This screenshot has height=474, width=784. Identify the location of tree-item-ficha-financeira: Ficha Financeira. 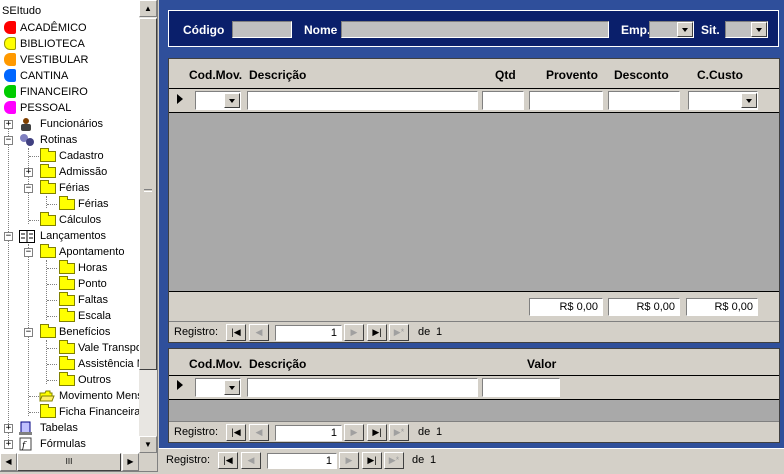
(99, 412).